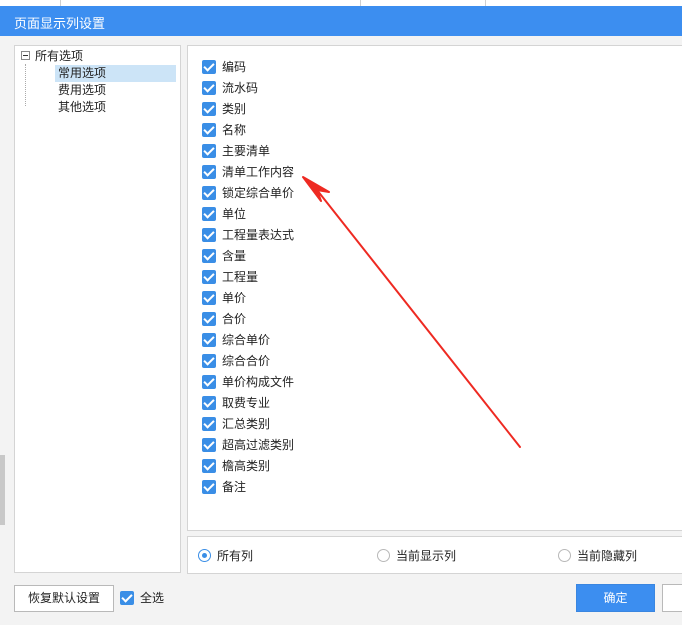 The image size is (682, 625). I want to click on column-item: 主要清单, so click(236, 151).